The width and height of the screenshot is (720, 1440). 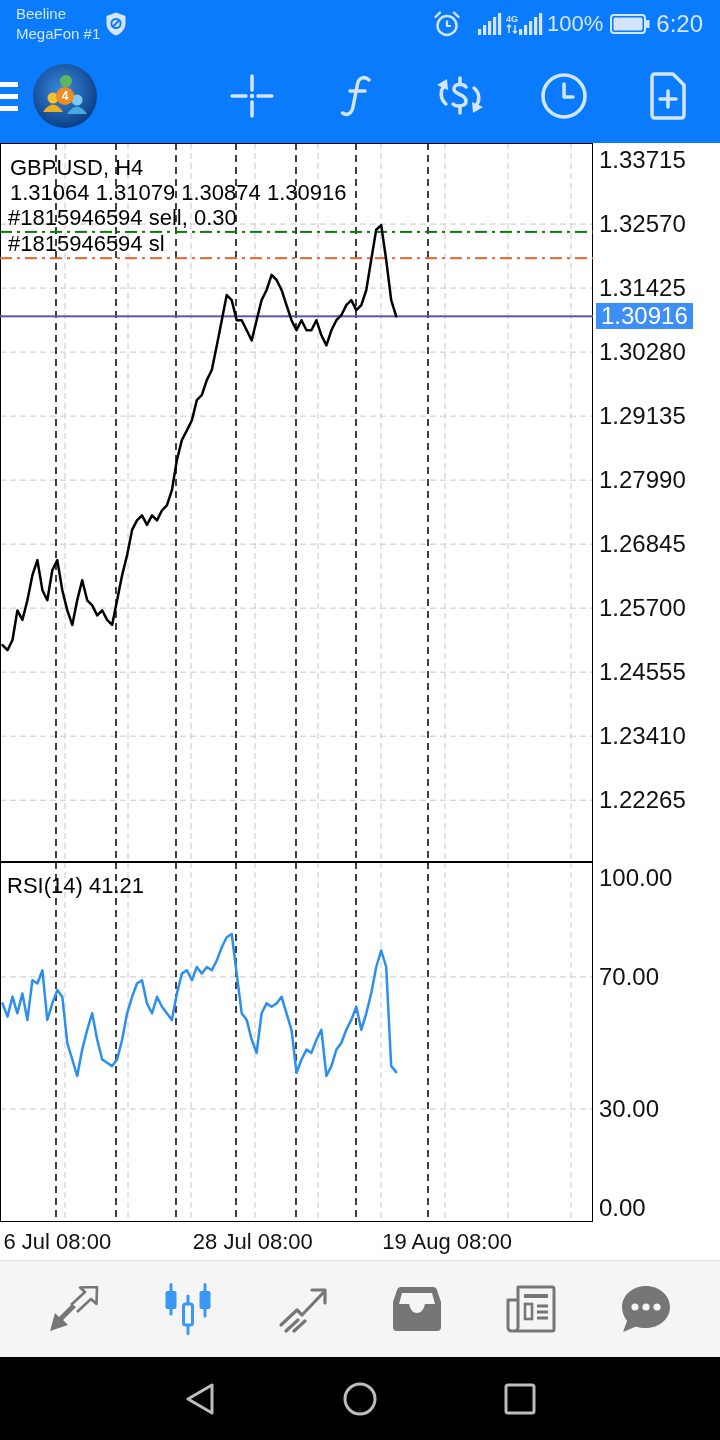 What do you see at coordinates (564, 95) in the screenshot?
I see `clock-icon` at bounding box center [564, 95].